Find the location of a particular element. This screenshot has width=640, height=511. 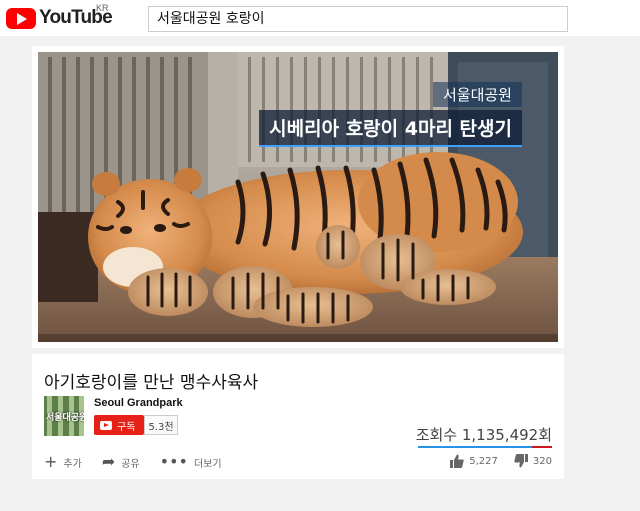

more-button: ••• 더보기 is located at coordinates (191, 462).